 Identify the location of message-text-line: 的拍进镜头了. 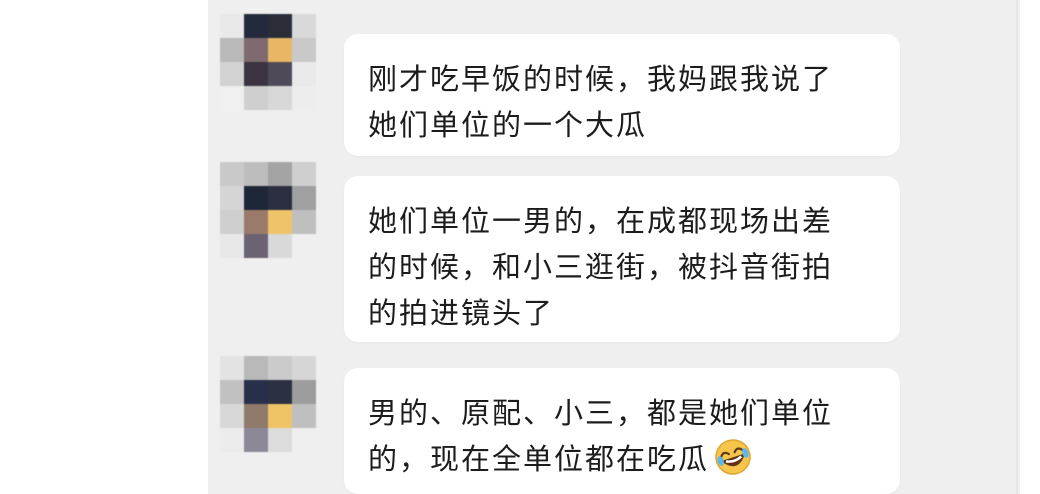
(461, 313).